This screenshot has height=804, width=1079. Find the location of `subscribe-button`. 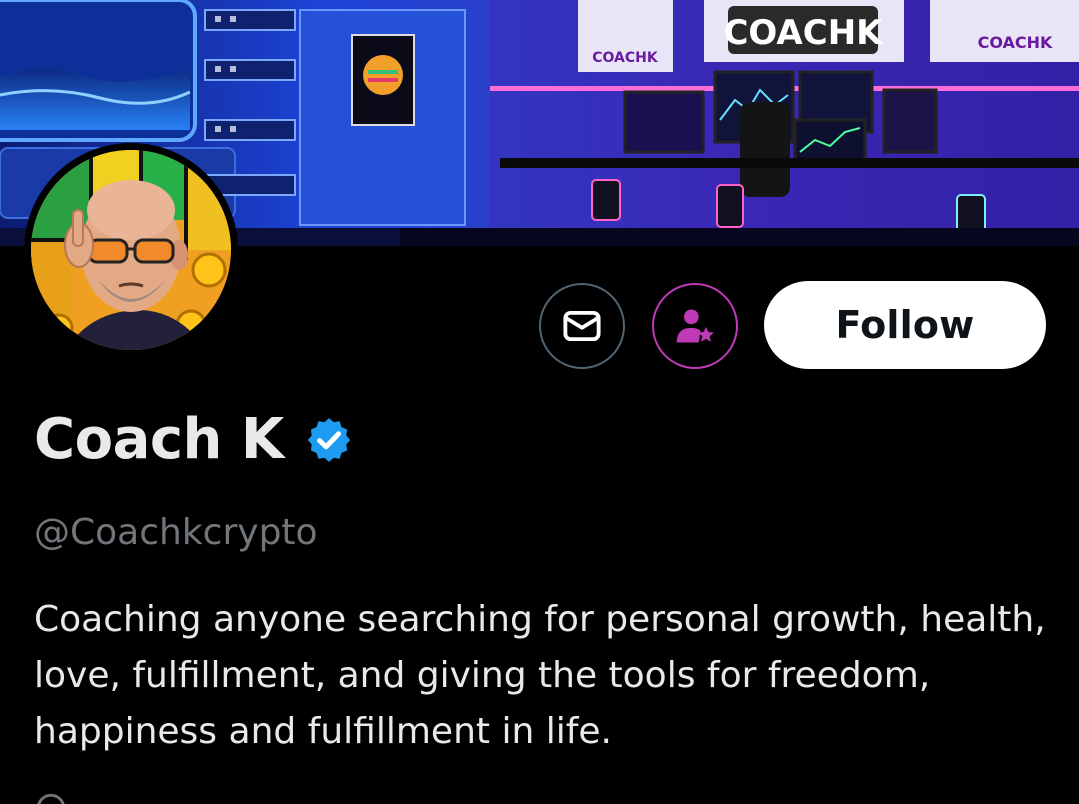

subscribe-button is located at coordinates (695, 326).